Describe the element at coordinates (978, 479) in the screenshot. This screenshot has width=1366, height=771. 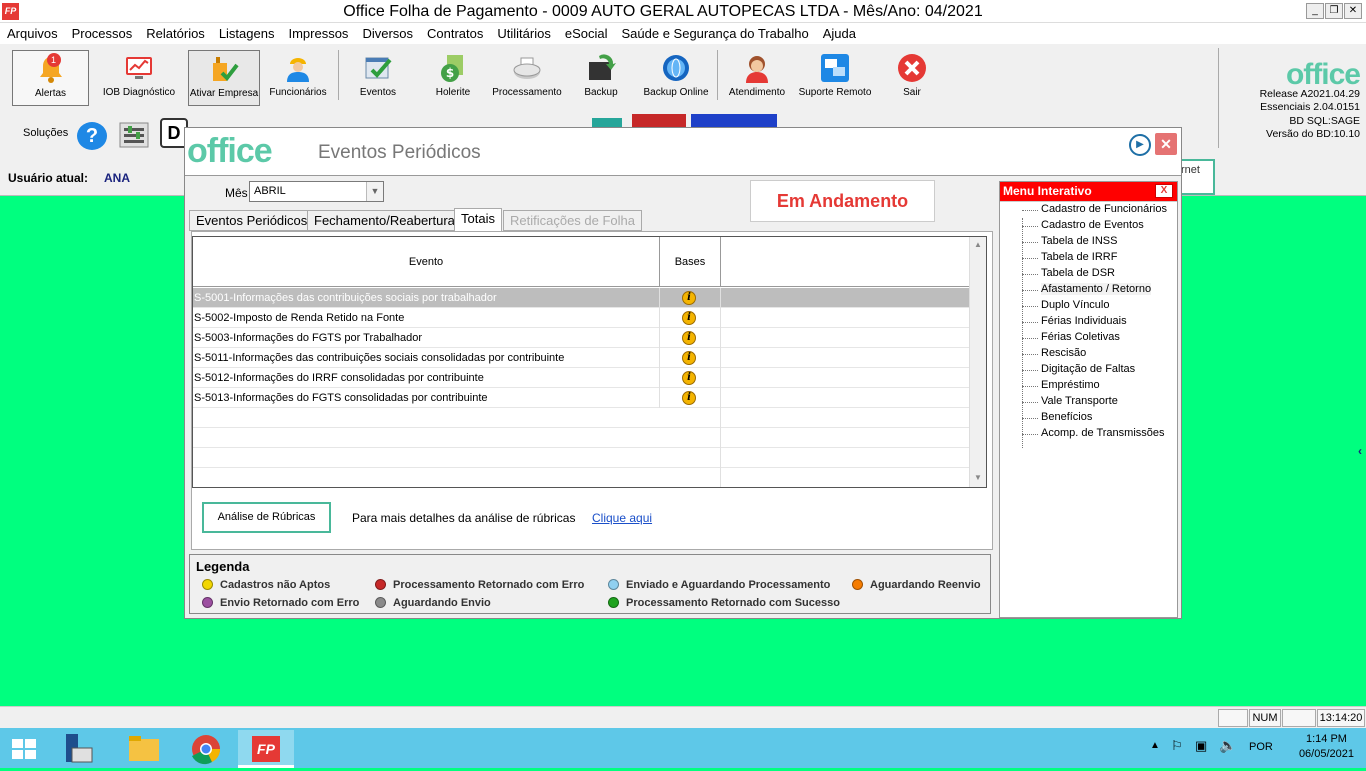
I see `scroll-down-arrow-icon: ▼` at that location.